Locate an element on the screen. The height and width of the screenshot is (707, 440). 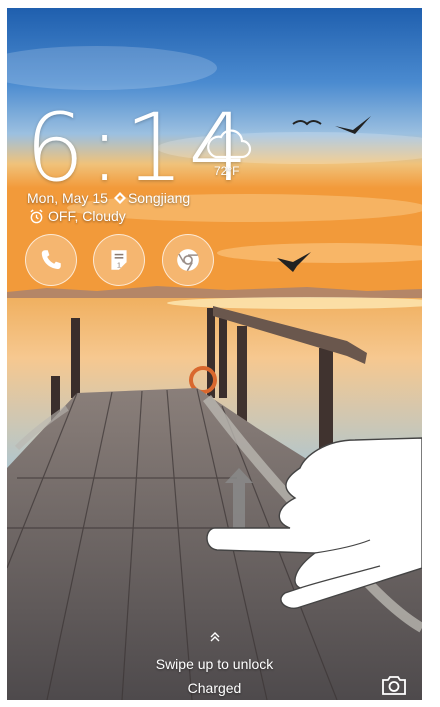
alarm-status-text: OFF, Cloudy is located at coordinates (87, 216).